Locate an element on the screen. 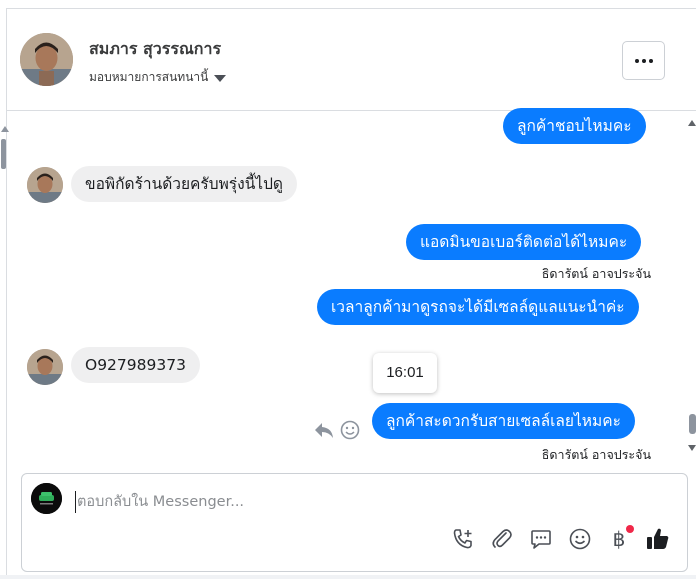 This screenshot has height=579, width=696. attachment-icon is located at coordinates (502, 539).